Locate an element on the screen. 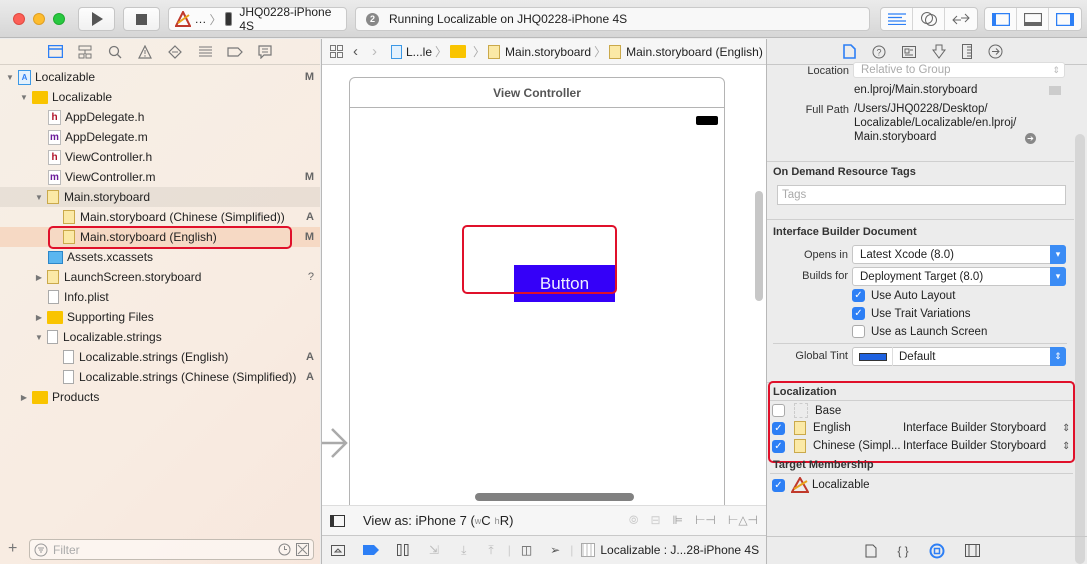 This screenshot has height=564, width=1087. vertical-scrollbar is located at coordinates (759, 246).